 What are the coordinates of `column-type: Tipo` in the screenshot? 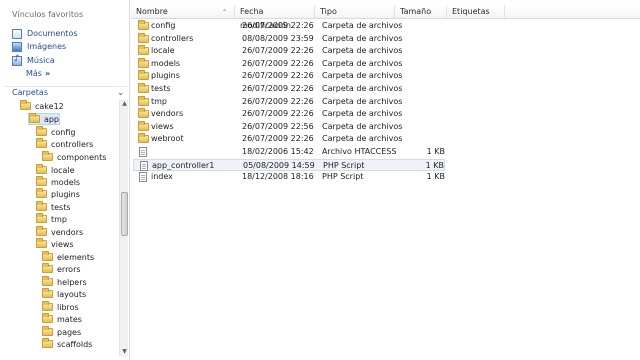 It's located at (355, 12).